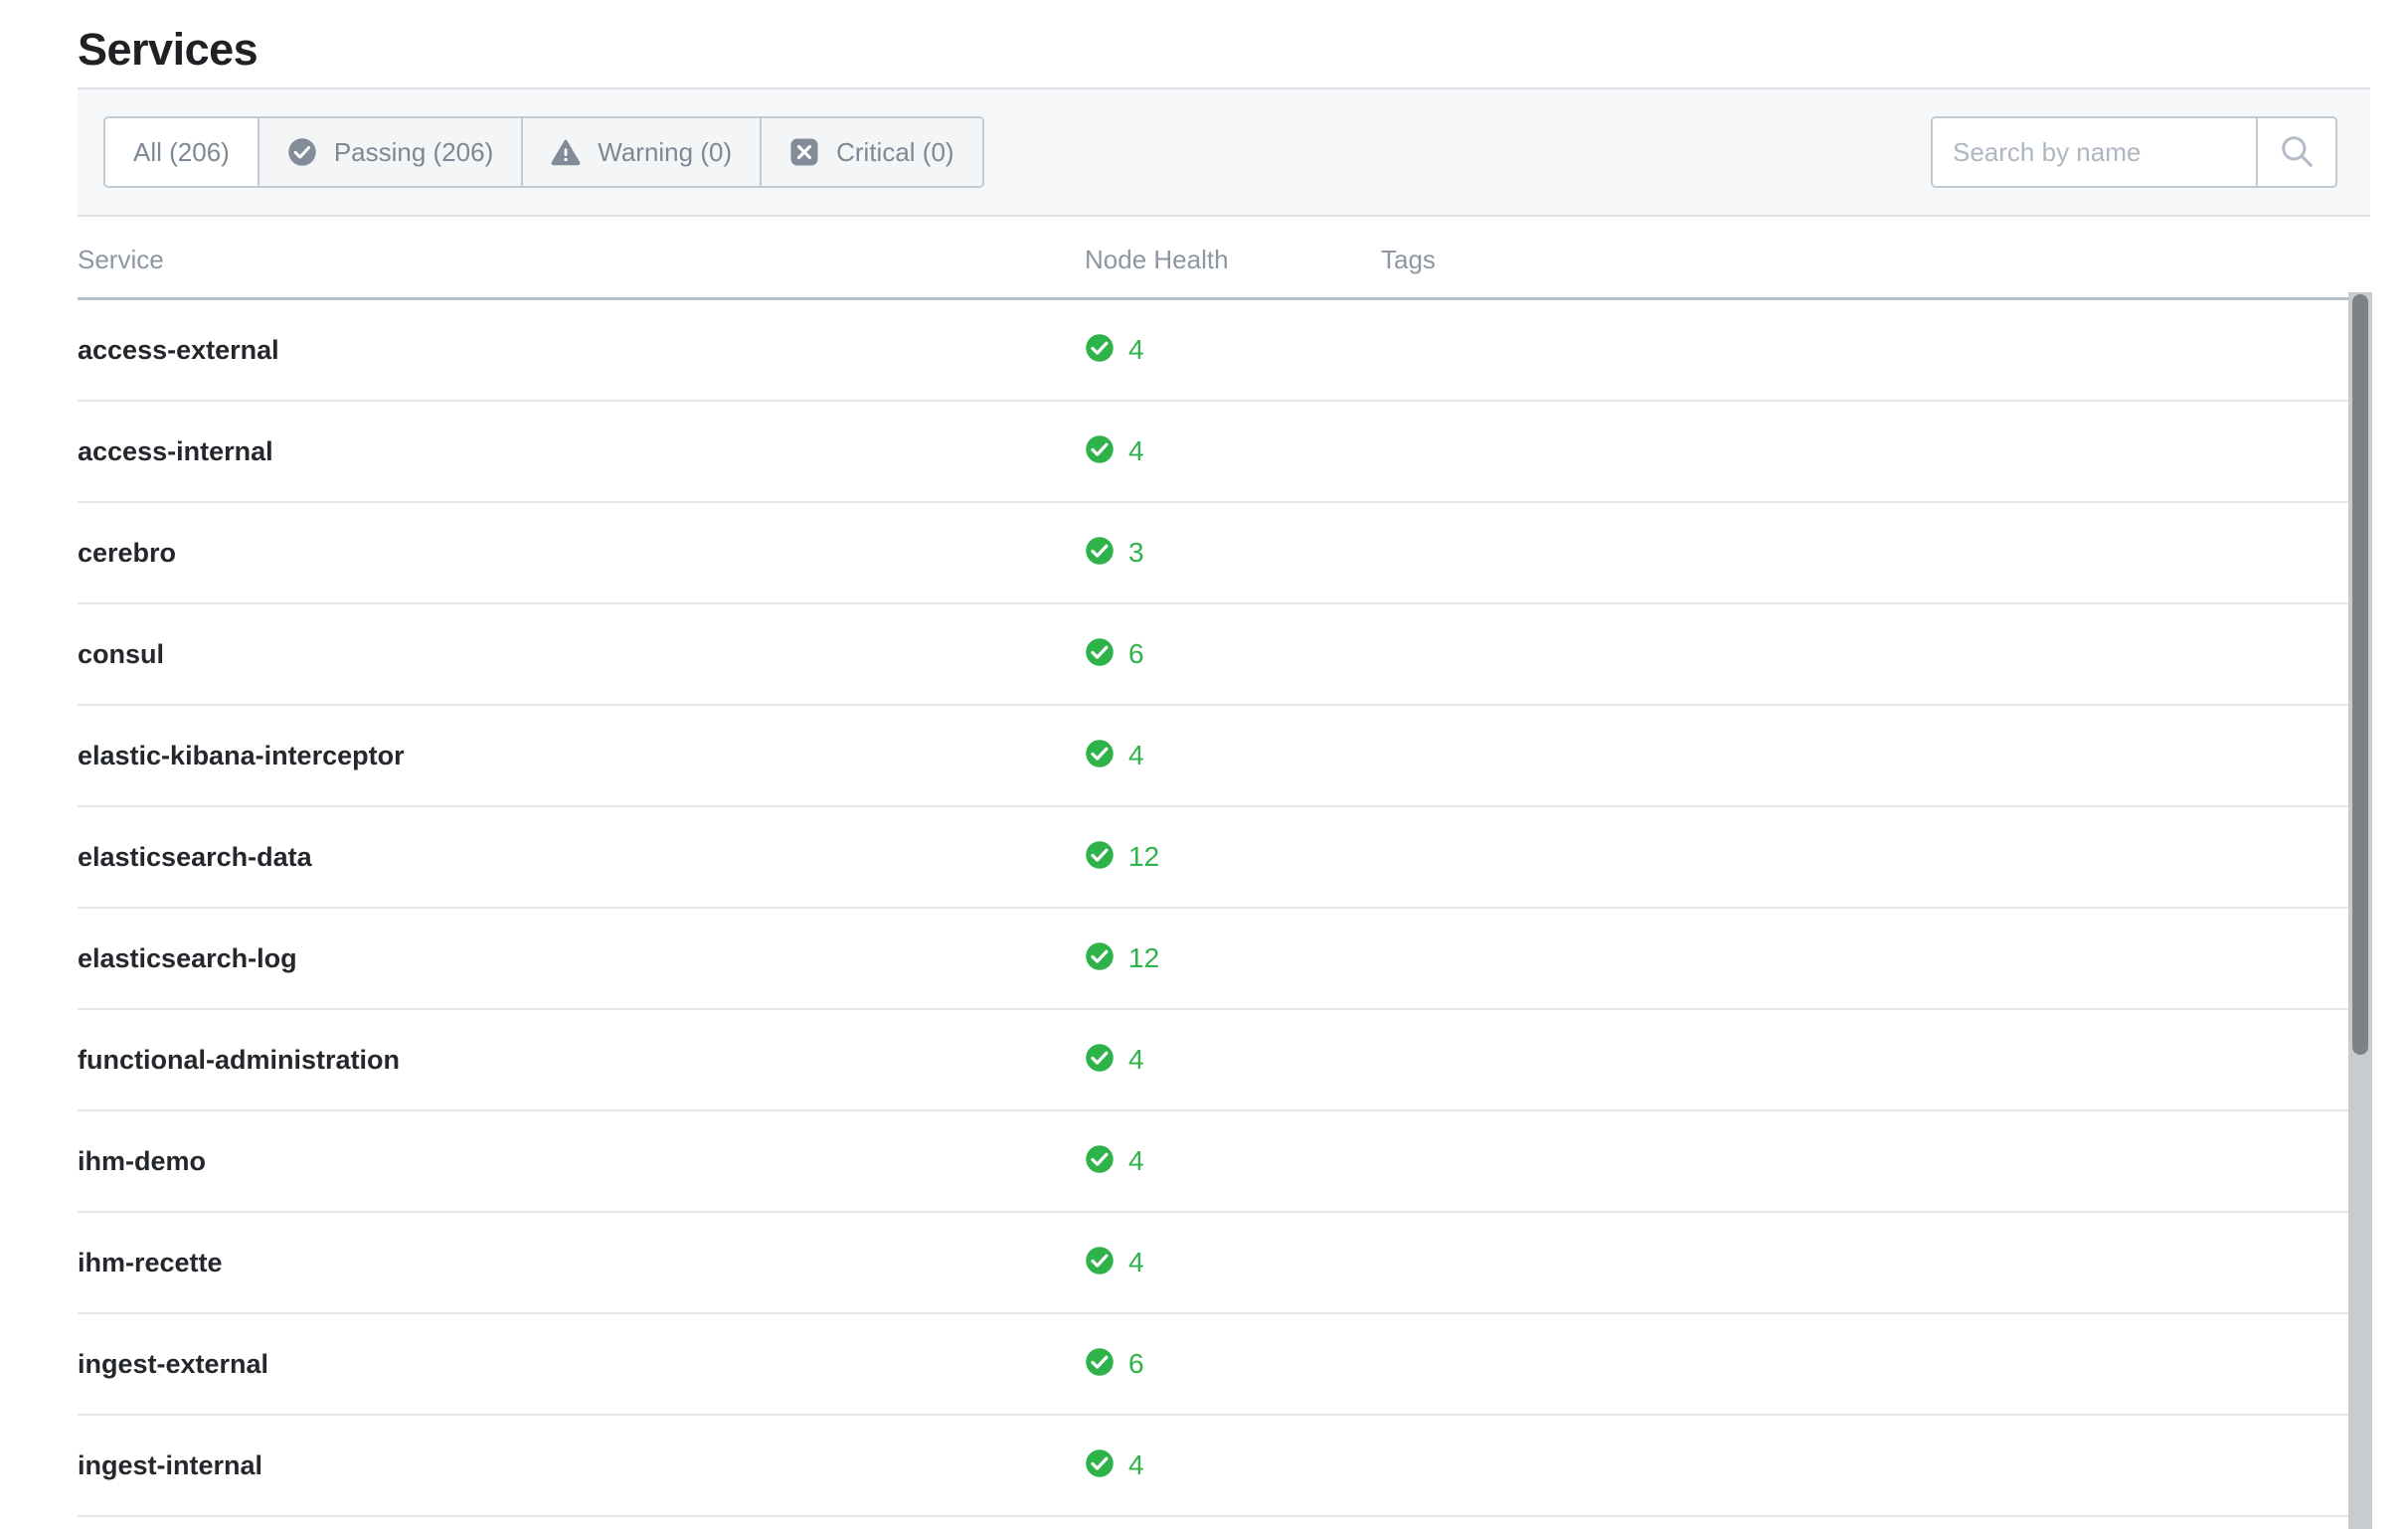 The width and height of the screenshot is (2408, 1529). What do you see at coordinates (1408, 259) in the screenshot?
I see `column-header-tags: Tags` at bounding box center [1408, 259].